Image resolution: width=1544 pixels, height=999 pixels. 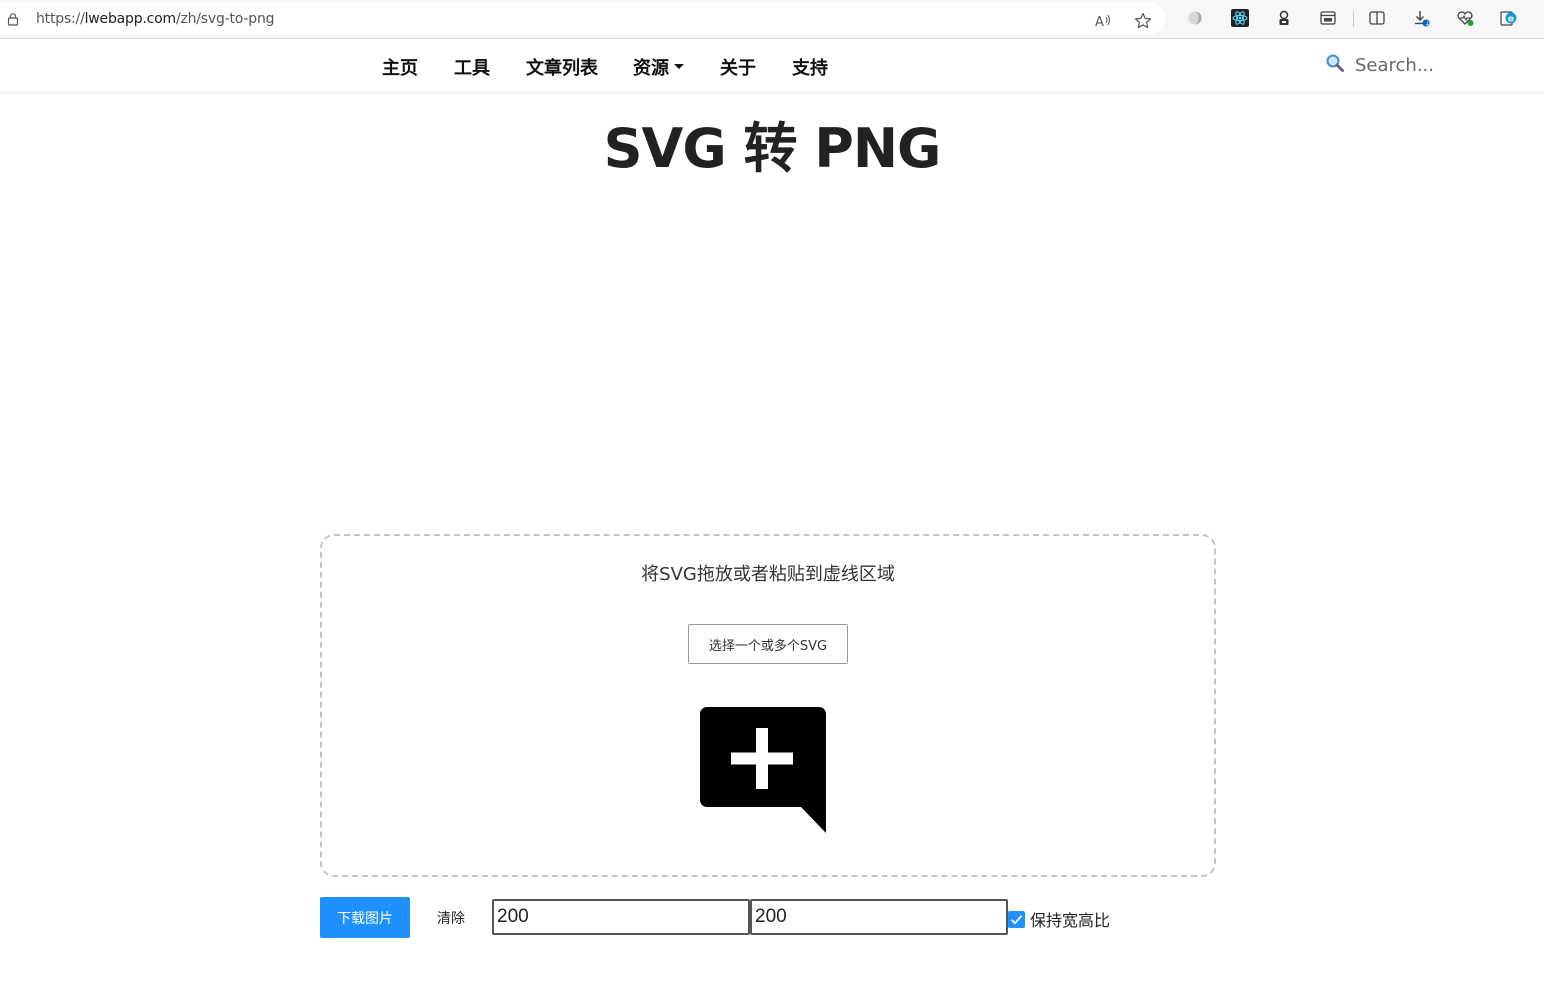 What do you see at coordinates (1340, 65) in the screenshot?
I see `search-icon` at bounding box center [1340, 65].